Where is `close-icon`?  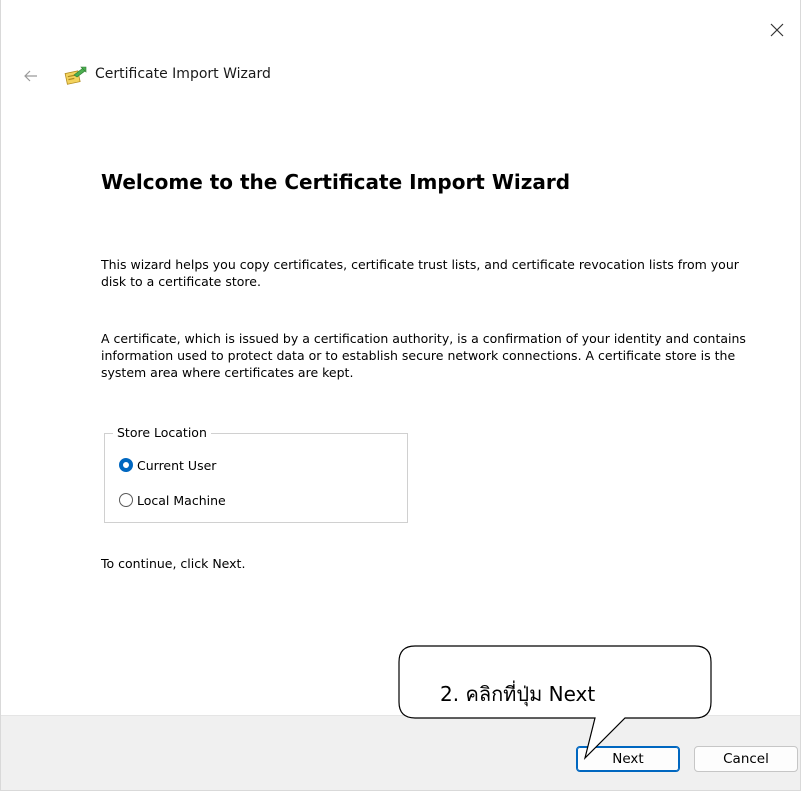 close-icon is located at coordinates (777, 30).